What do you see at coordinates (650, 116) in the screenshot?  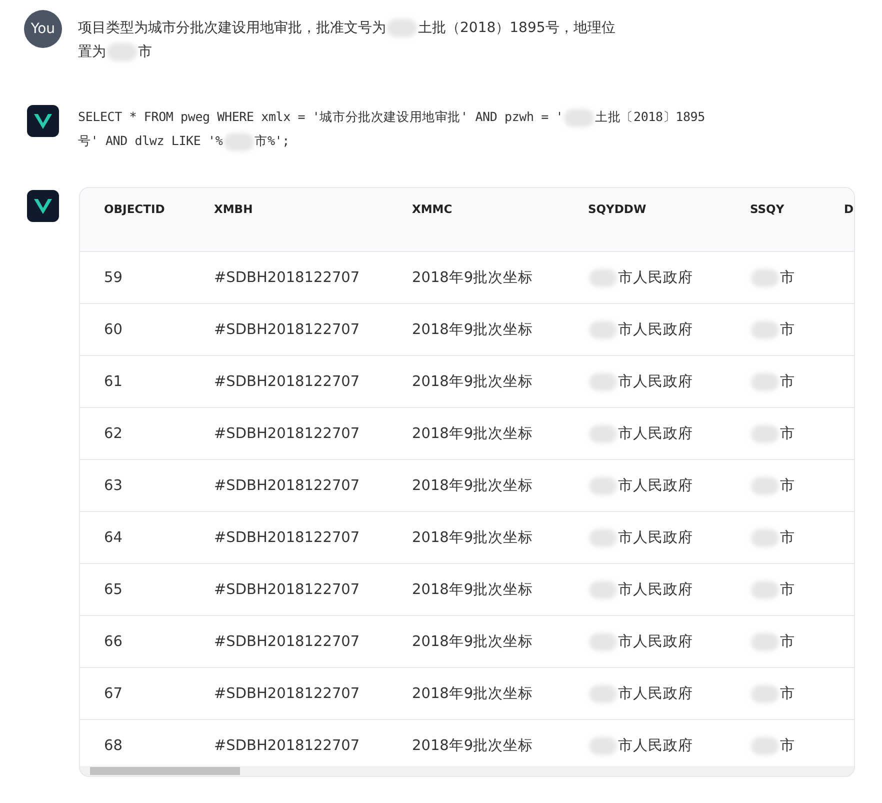 I see `sql-text: 土批〔2018〕1895` at bounding box center [650, 116].